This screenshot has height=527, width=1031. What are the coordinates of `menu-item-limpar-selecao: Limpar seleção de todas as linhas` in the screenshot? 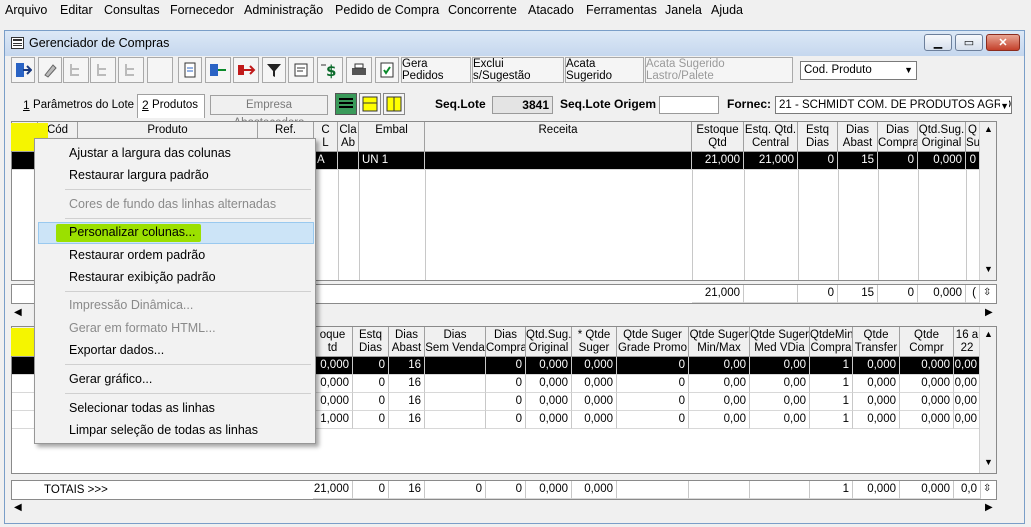 It's located at (163, 430).